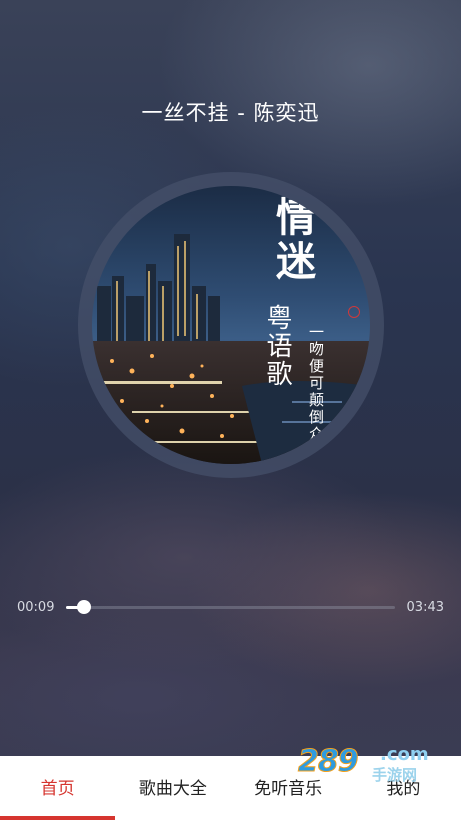  I want to click on tab-song-library: 歌曲大全, so click(172, 788).